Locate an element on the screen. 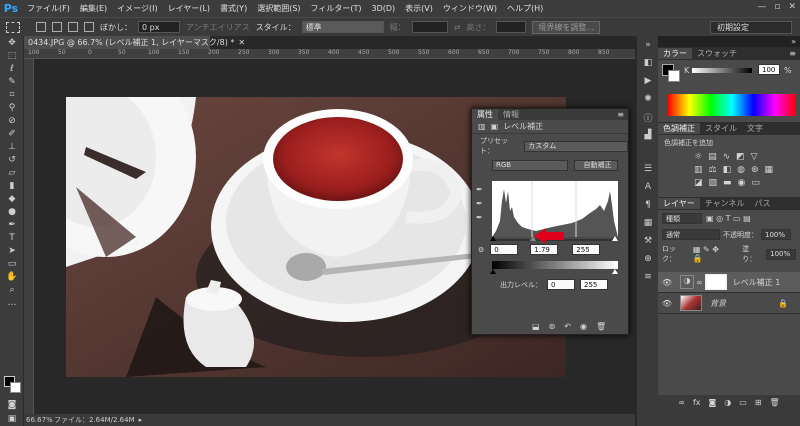 This screenshot has height=426, width=800. pen-icon: ✒ is located at coordinates (12, 224).